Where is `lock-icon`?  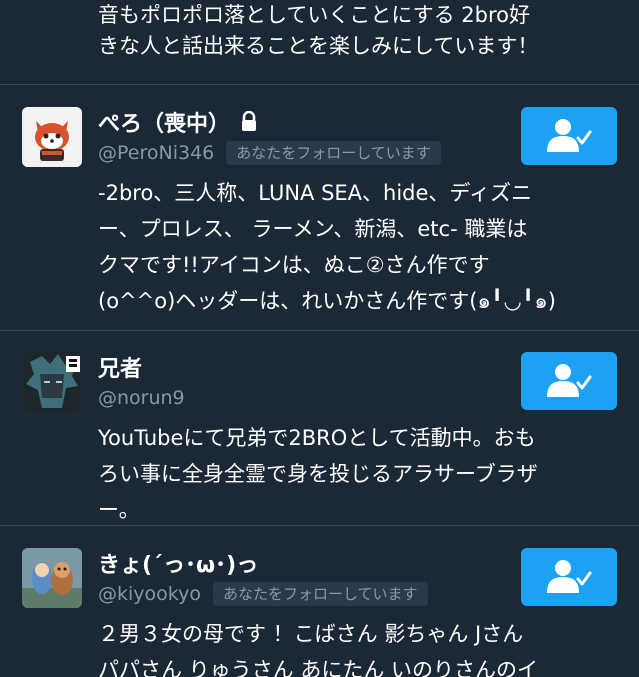 lock-icon is located at coordinates (249, 121).